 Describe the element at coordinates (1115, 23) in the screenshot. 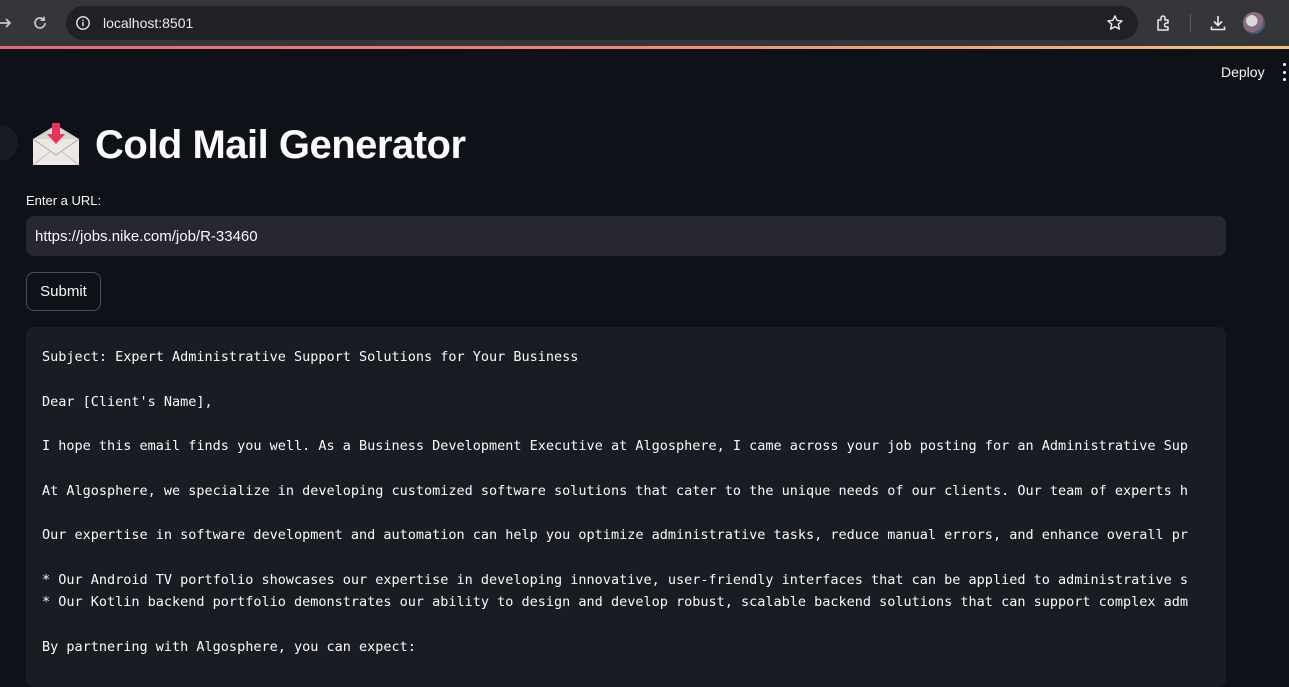

I see `bookmark-star-icon` at that location.